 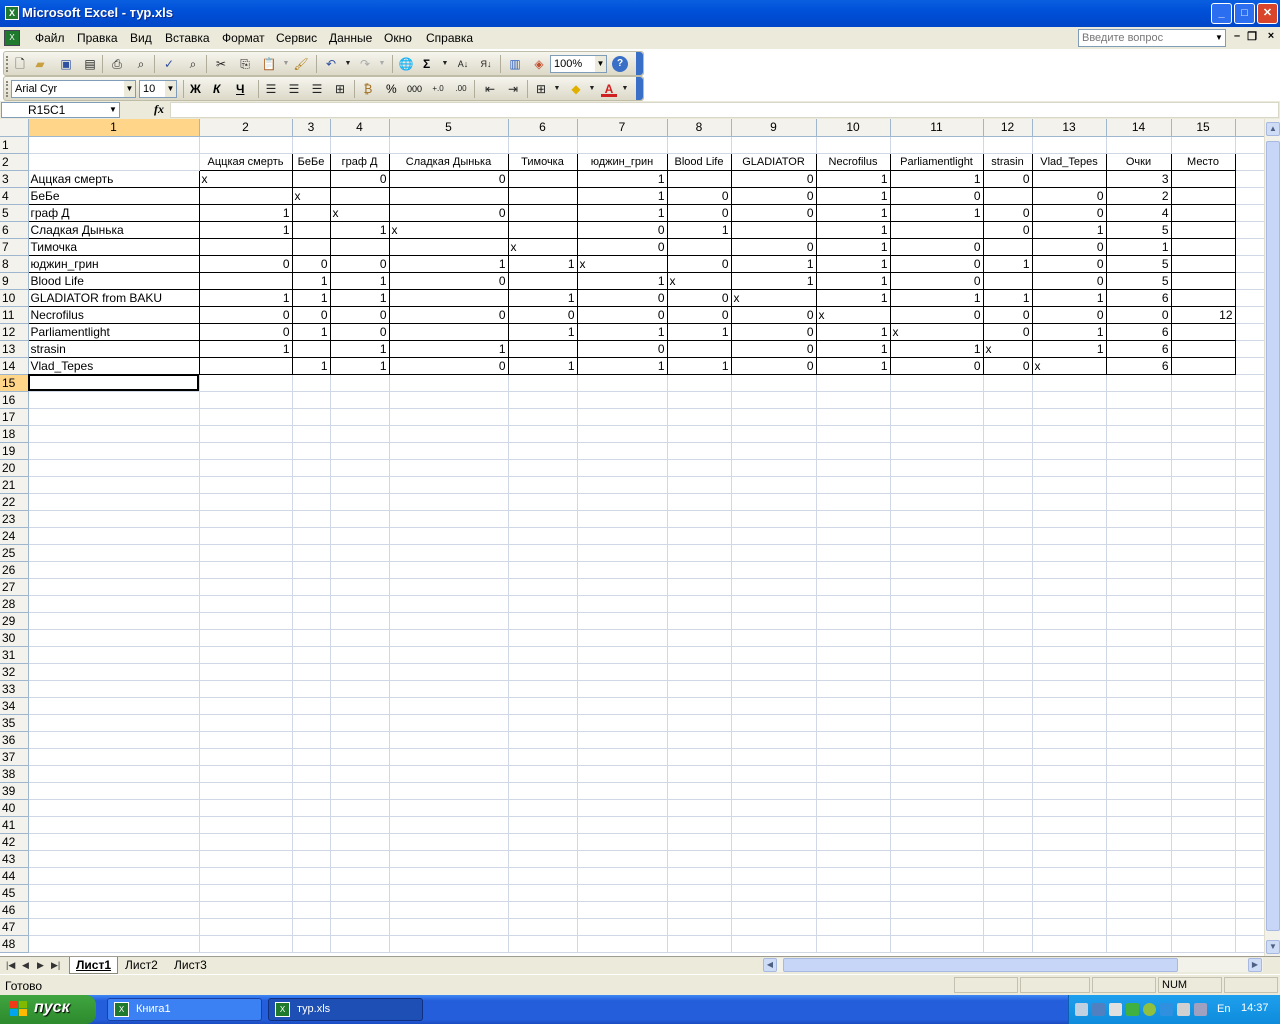 What do you see at coordinates (937, 128) in the screenshot?
I see `column-header: 11` at bounding box center [937, 128].